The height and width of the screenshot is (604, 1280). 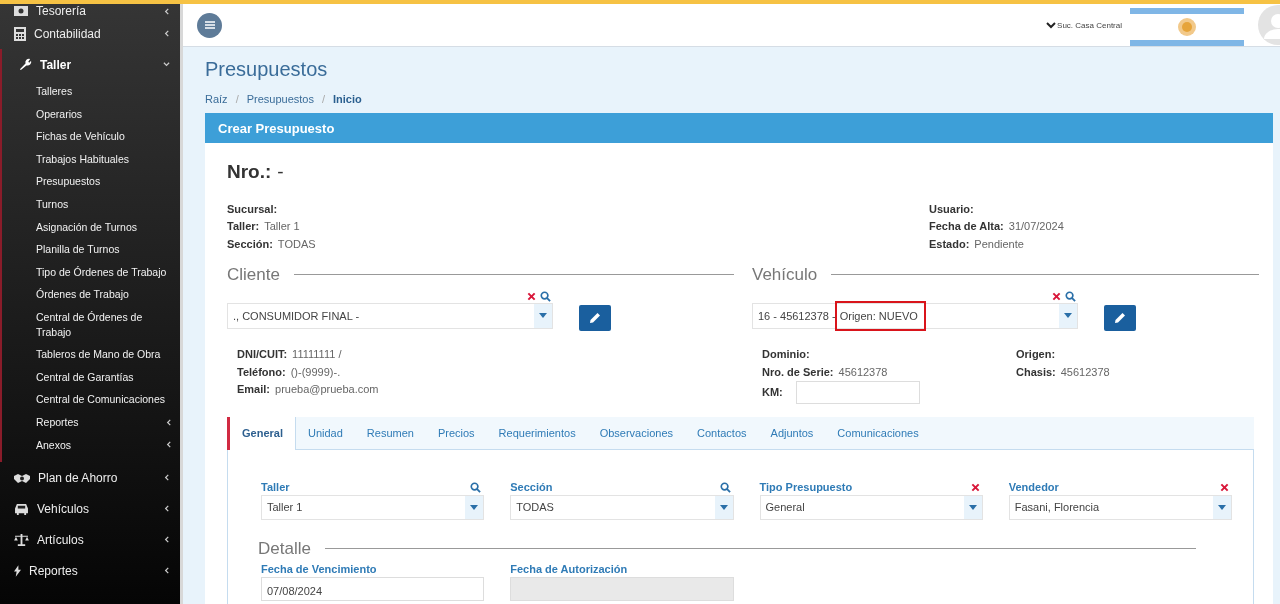 I want to click on menu-button, so click(x=209, y=25).